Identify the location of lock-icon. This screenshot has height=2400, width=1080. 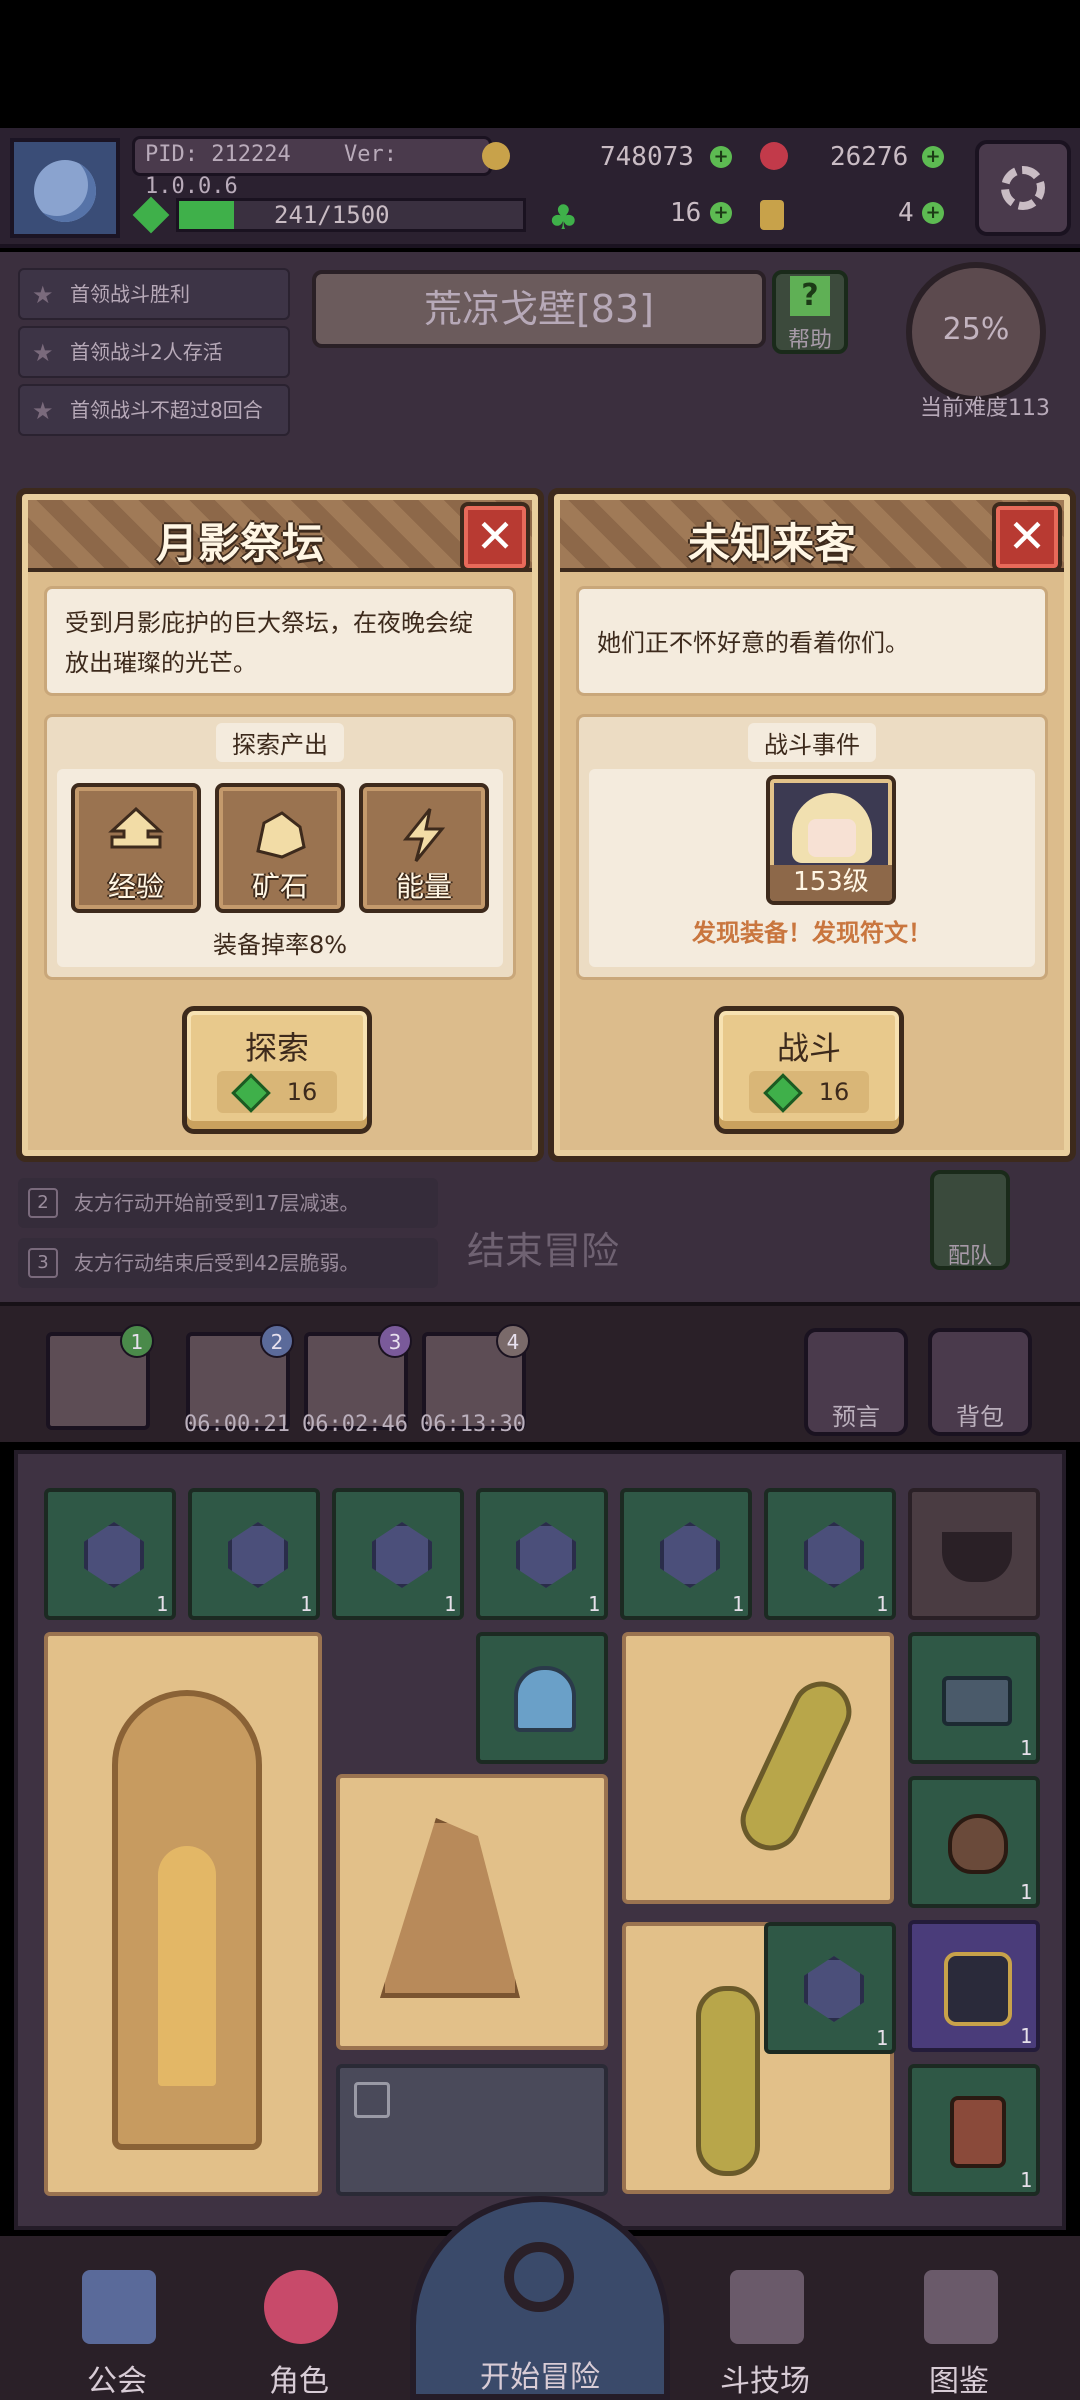
(372, 2100).